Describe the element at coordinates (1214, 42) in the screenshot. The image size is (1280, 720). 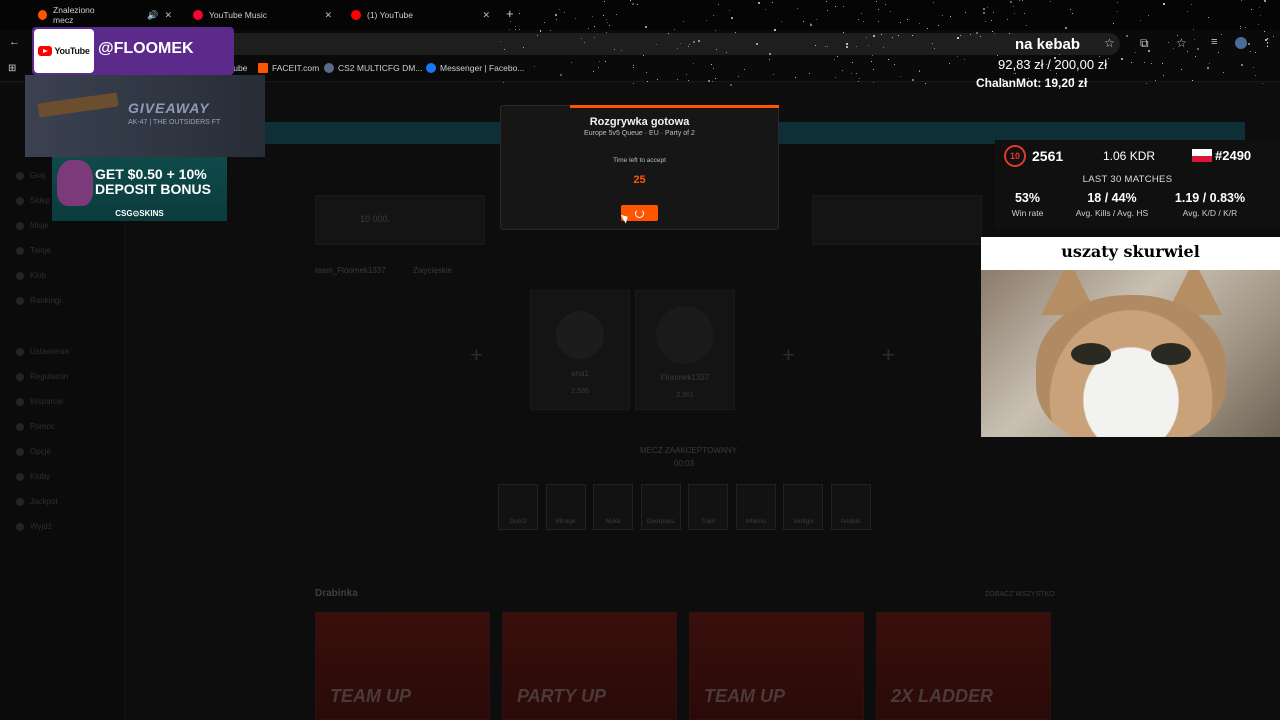
I see `media-control-icon: ≡` at that location.